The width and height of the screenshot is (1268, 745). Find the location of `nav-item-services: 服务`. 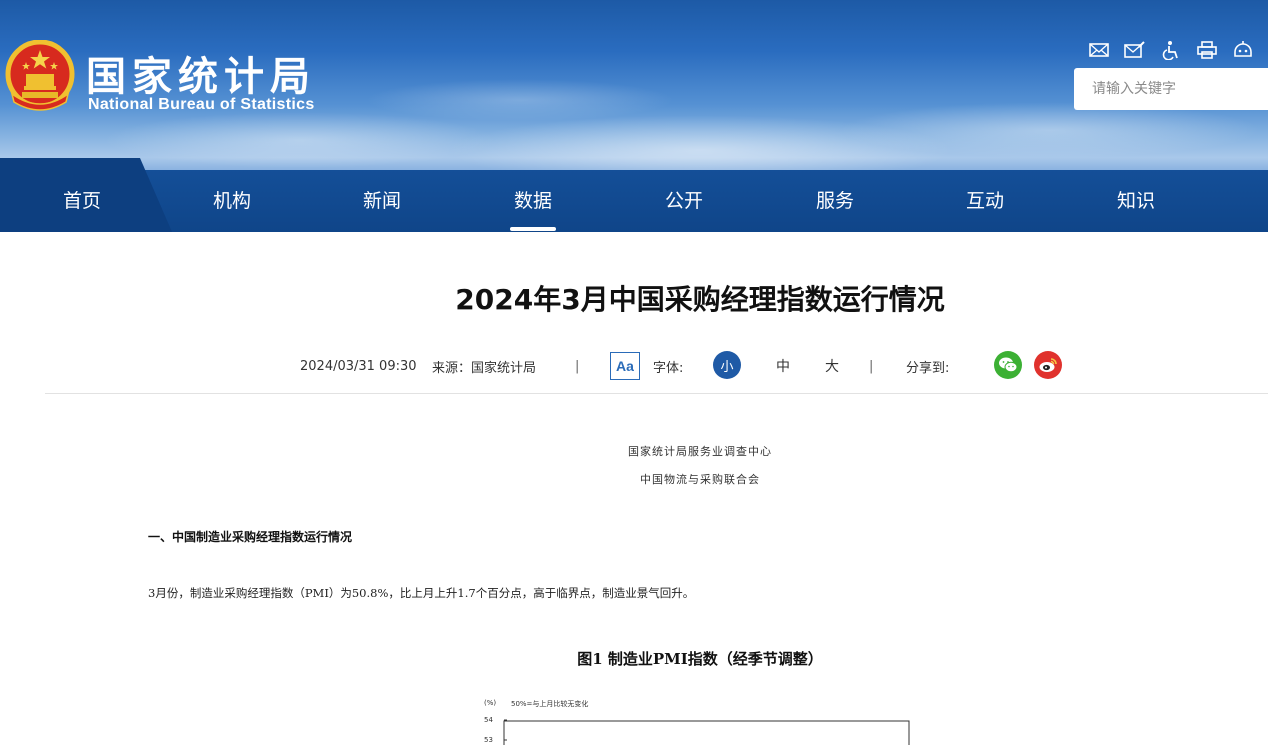

nav-item-services: 服务 is located at coordinates (835, 201).